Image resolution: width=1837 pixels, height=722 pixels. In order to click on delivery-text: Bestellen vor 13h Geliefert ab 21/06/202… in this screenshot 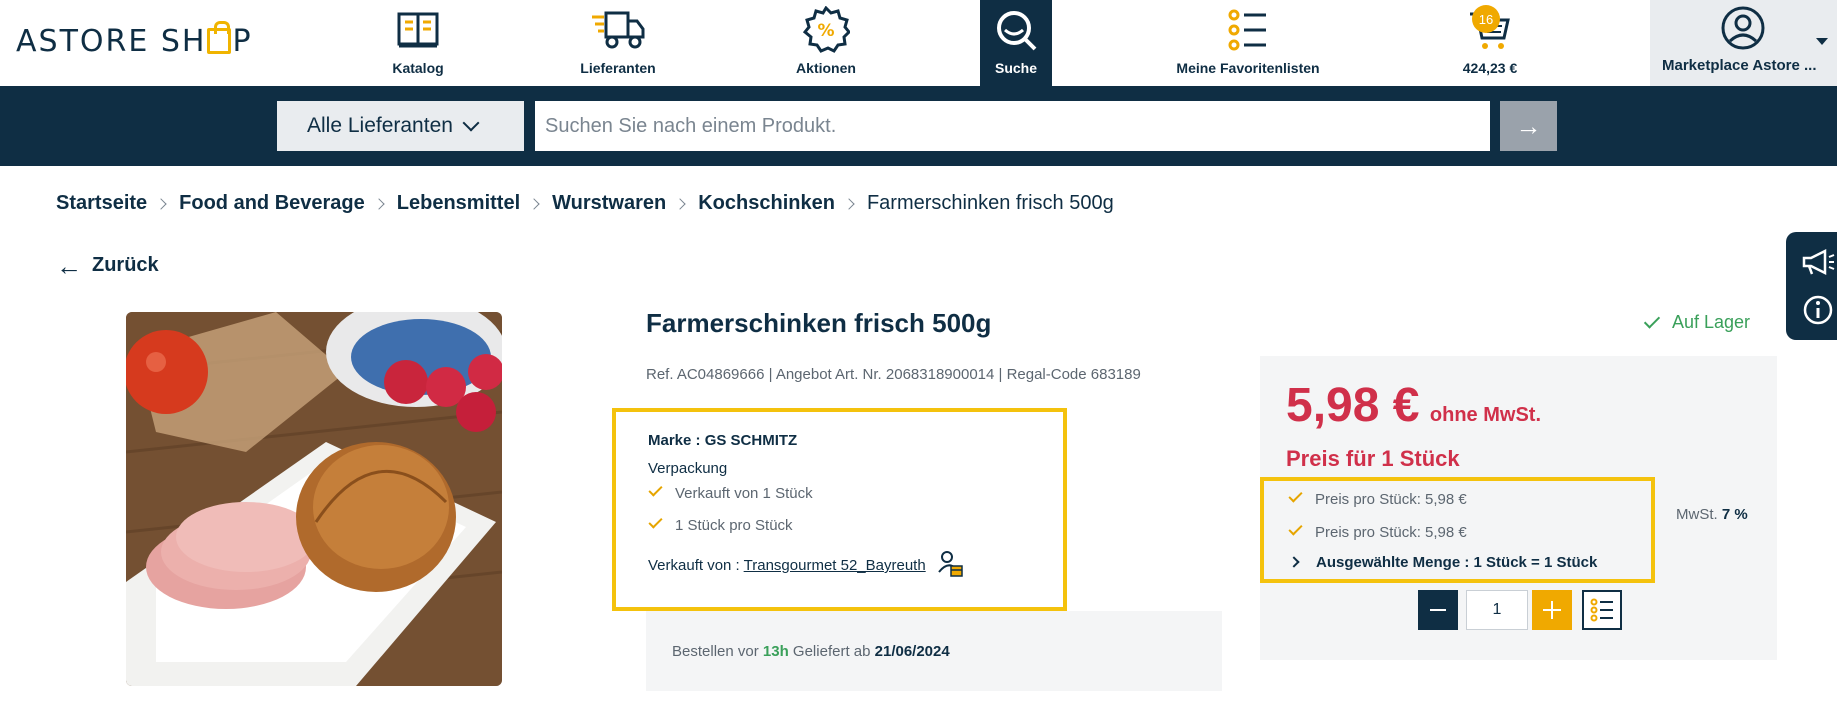, I will do `click(811, 651)`.